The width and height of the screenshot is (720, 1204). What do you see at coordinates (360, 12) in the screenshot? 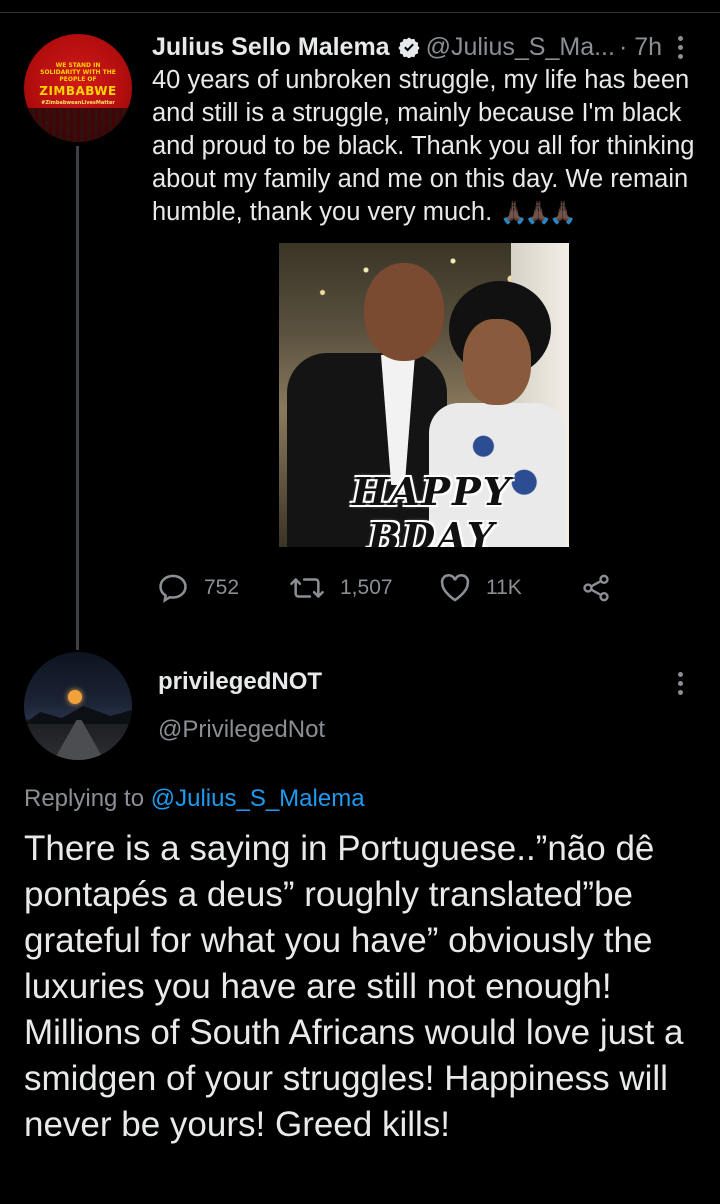
I see `top-divider` at bounding box center [360, 12].